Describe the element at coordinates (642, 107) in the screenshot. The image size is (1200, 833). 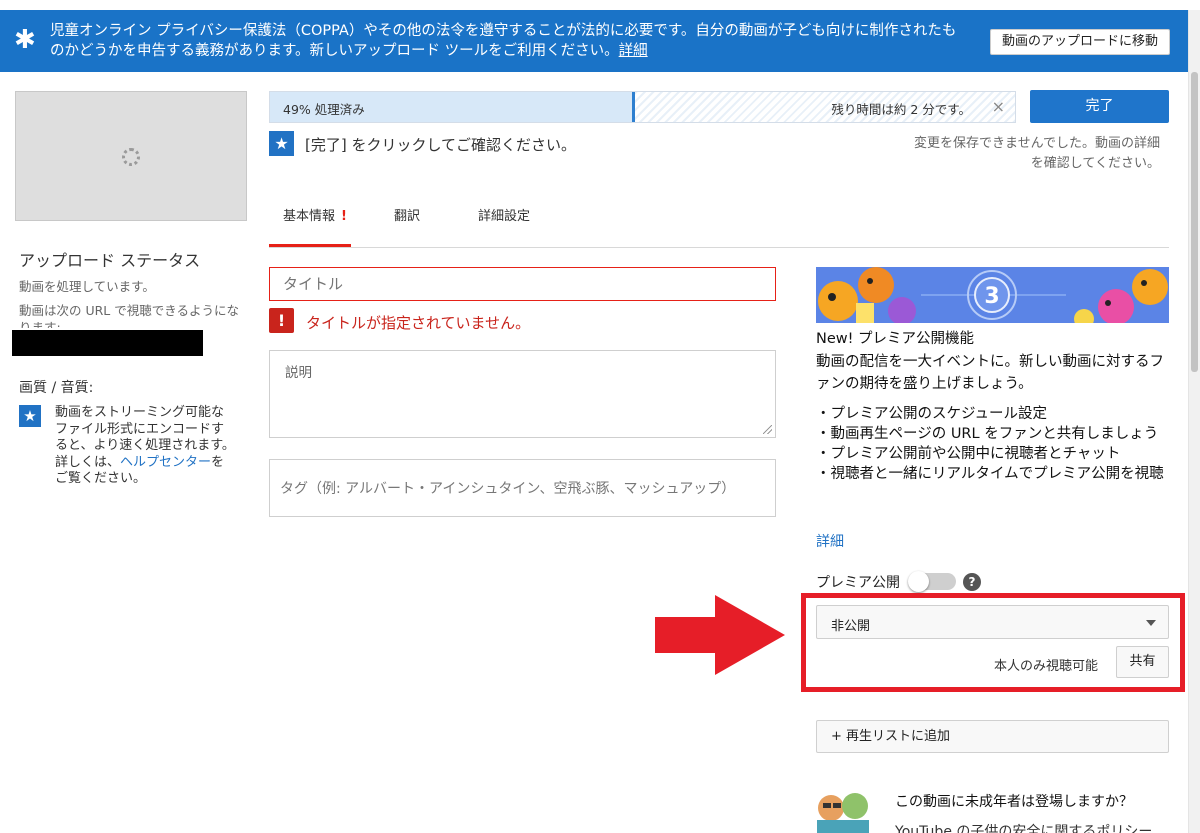
I see `processing-progress-bar: 49% 処理済み 残り時間は約 2 分です。 ×` at that location.